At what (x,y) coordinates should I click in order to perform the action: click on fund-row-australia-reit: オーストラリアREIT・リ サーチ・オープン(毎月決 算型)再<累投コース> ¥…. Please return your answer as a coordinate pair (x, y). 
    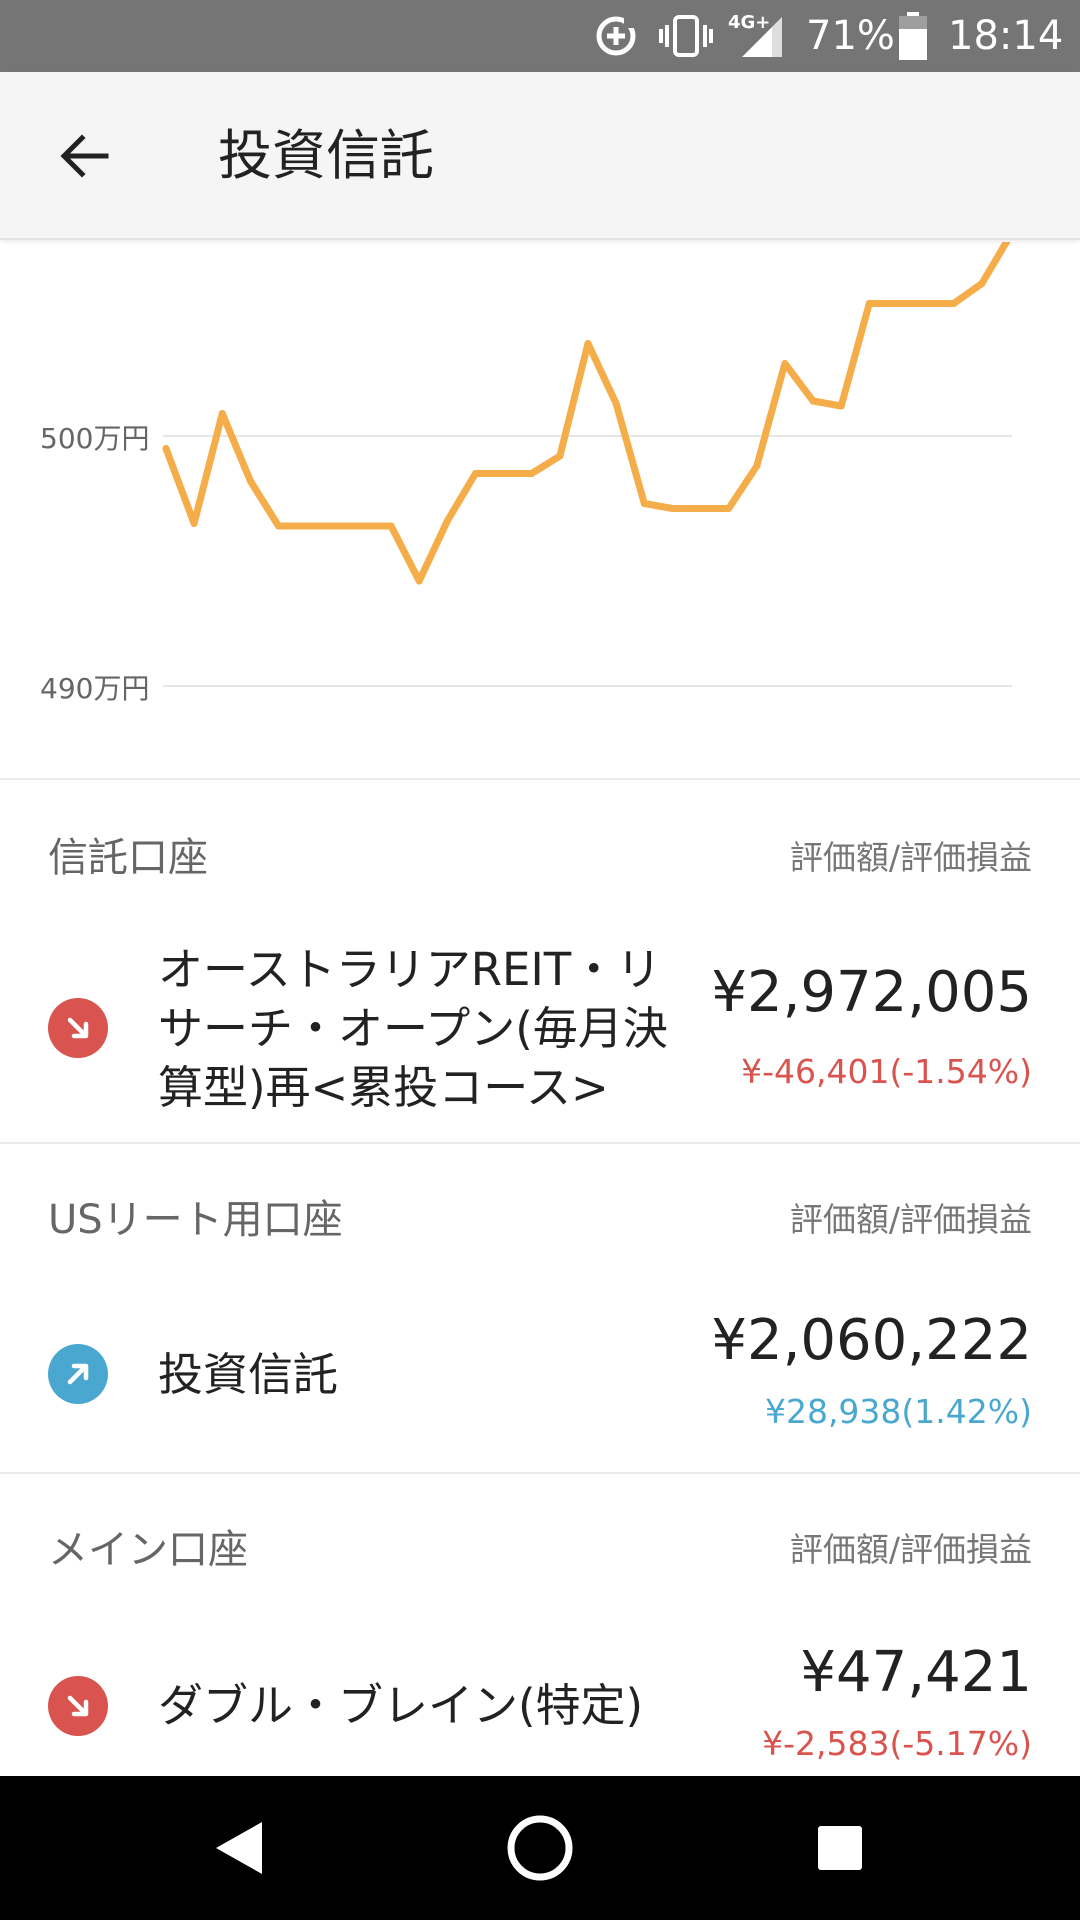
    Looking at the image, I should click on (540, 1031).